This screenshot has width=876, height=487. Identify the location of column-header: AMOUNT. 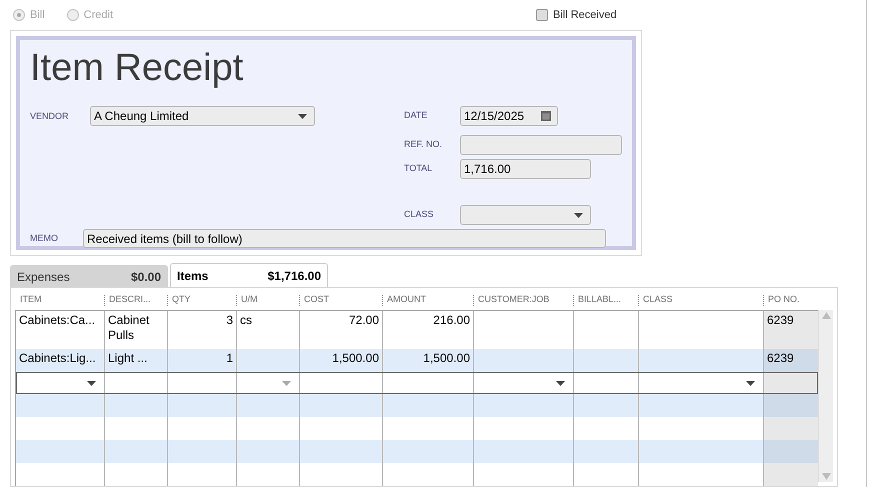
(406, 300).